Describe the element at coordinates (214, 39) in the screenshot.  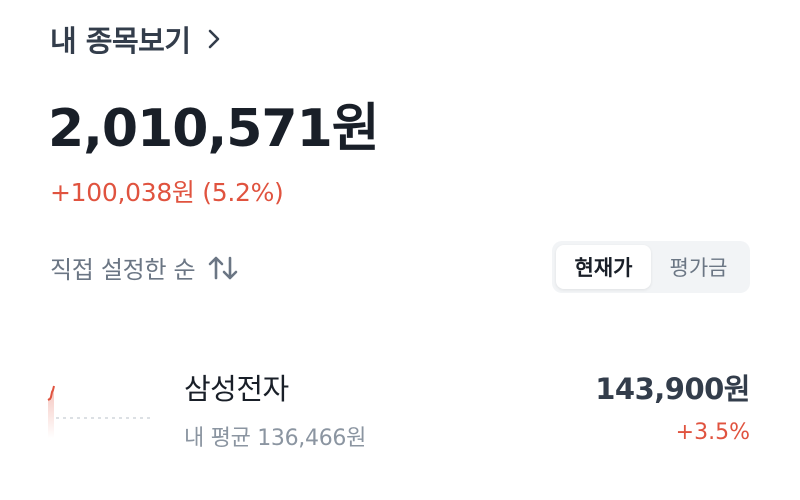
I see `chevron-right-icon` at that location.